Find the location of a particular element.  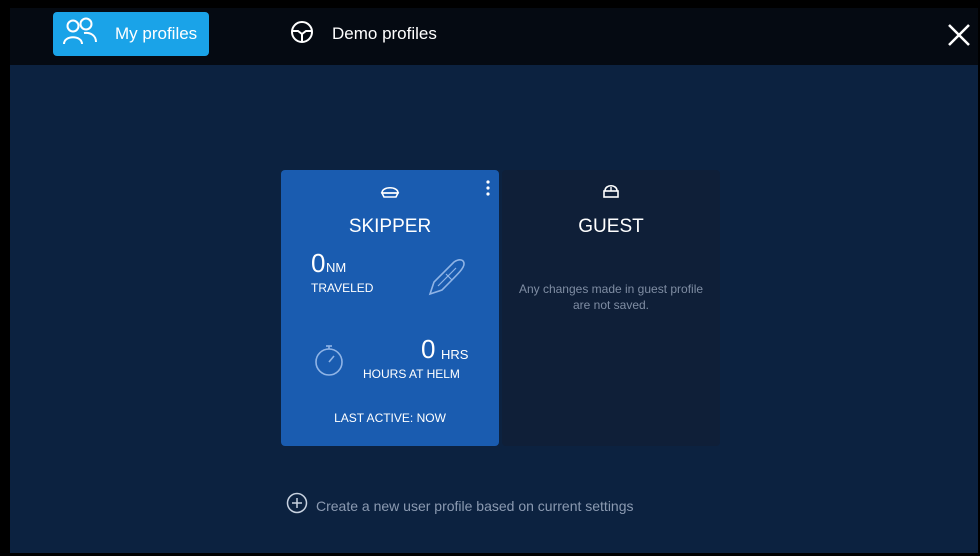

add-circle-icon is located at coordinates (297, 505).